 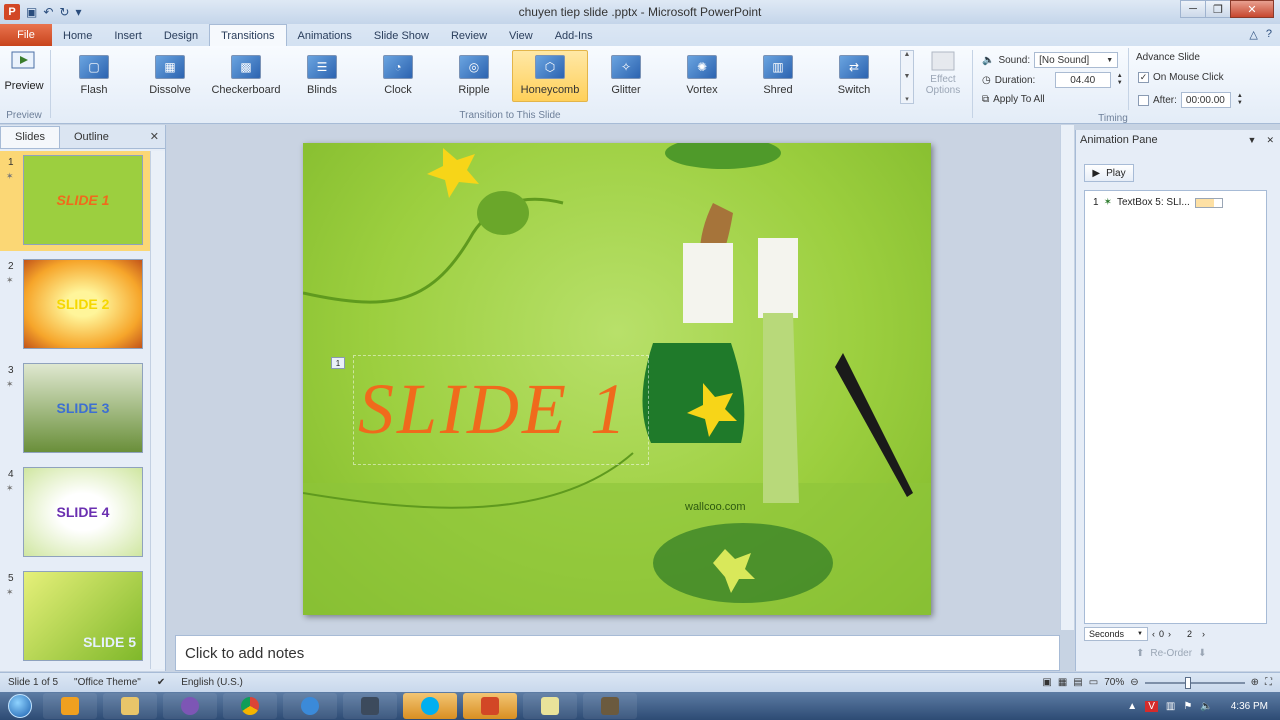 What do you see at coordinates (550, 706) in the screenshot?
I see `taskbar-app-notes` at bounding box center [550, 706].